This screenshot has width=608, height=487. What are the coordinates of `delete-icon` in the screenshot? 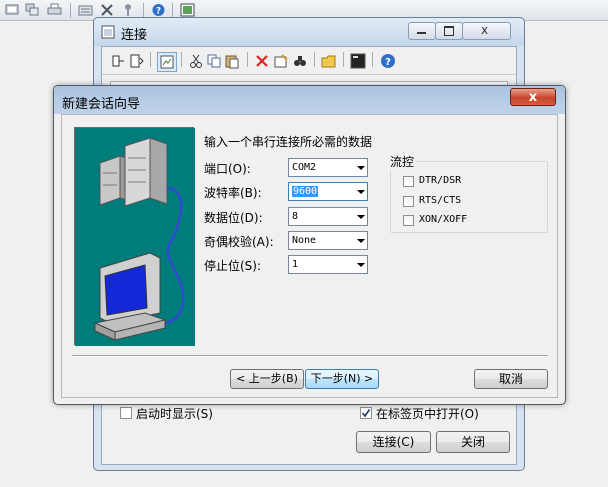 It's located at (262, 61).